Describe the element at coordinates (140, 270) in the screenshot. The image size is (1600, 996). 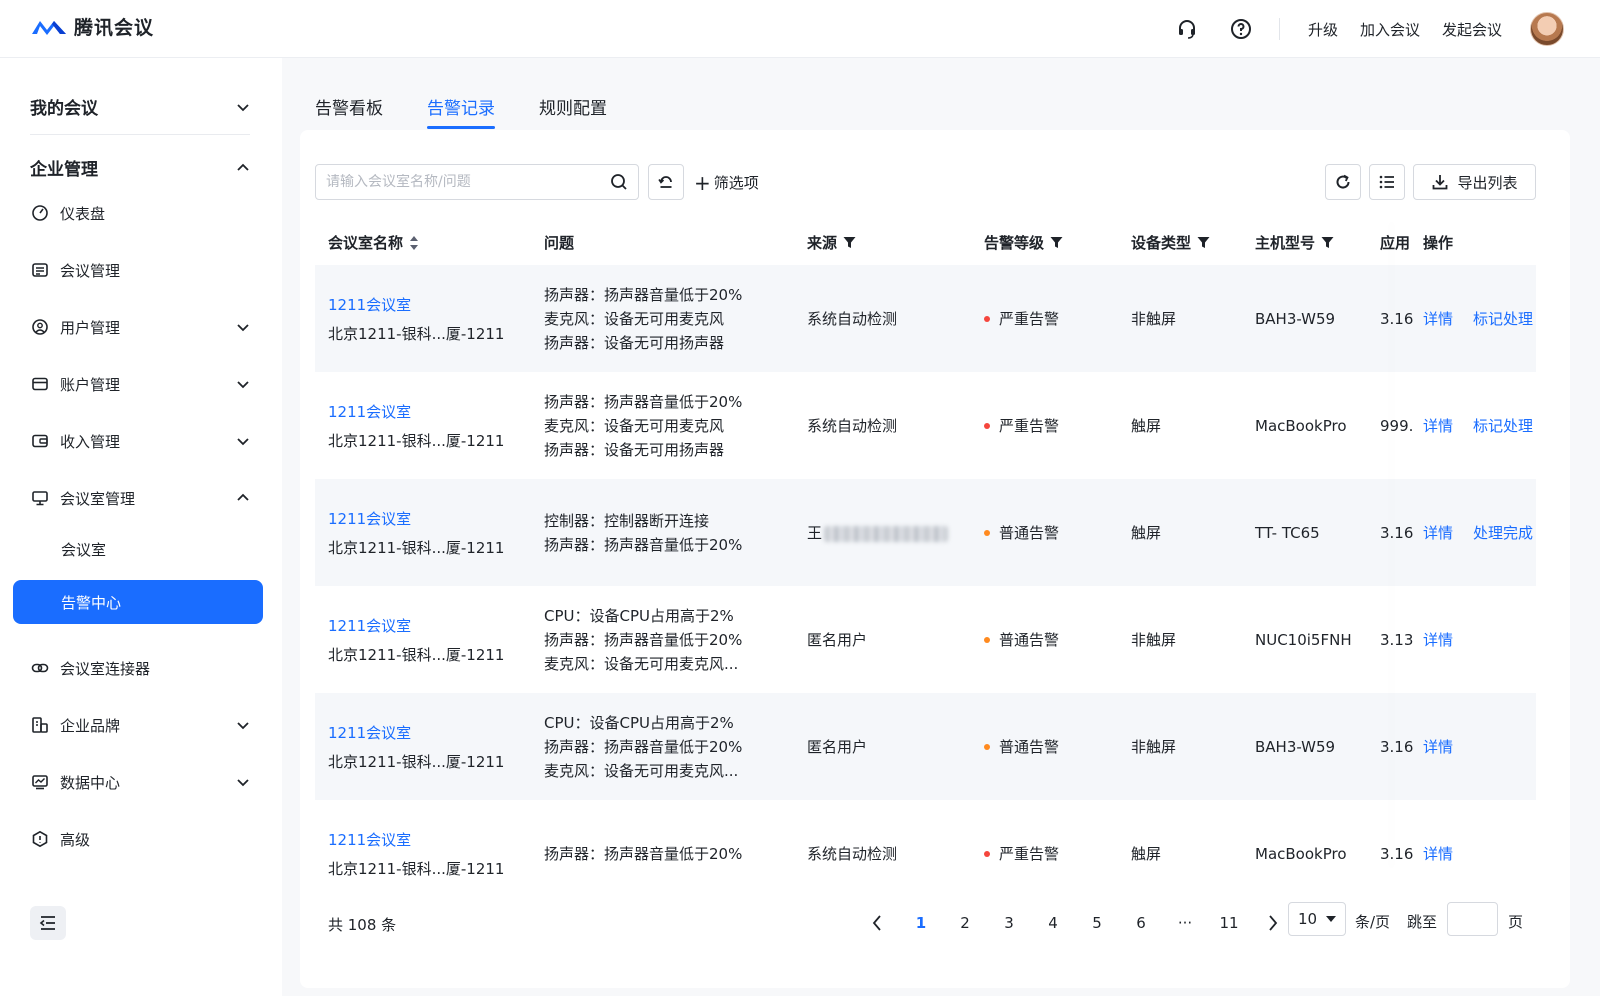
I see `sidebar-item-meeting-management: 会议管理` at that location.